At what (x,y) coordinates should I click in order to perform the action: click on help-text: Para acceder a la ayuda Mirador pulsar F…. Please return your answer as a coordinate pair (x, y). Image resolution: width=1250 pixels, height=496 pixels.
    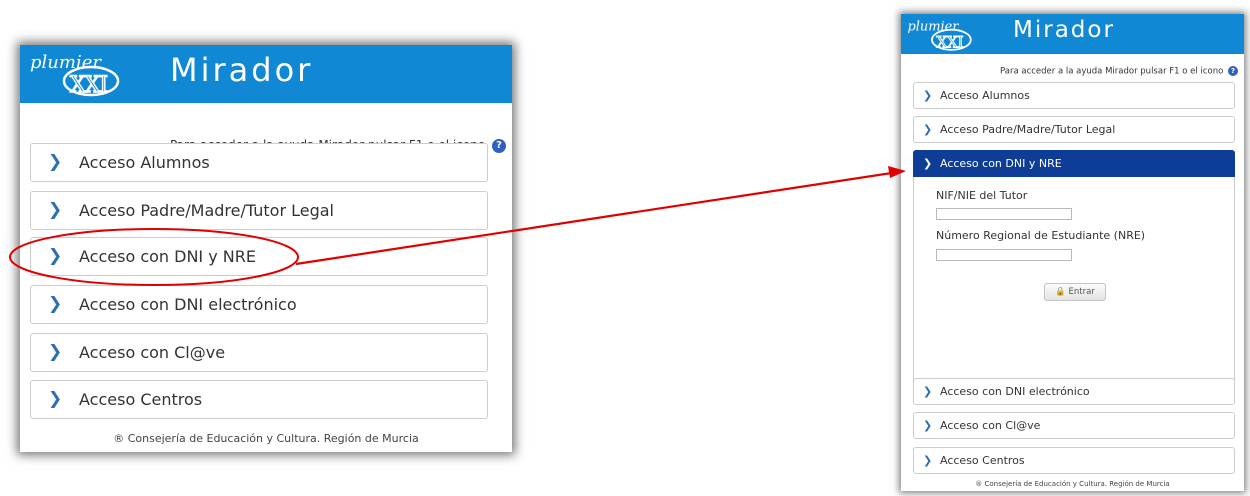
    Looking at the image, I should click on (1112, 71).